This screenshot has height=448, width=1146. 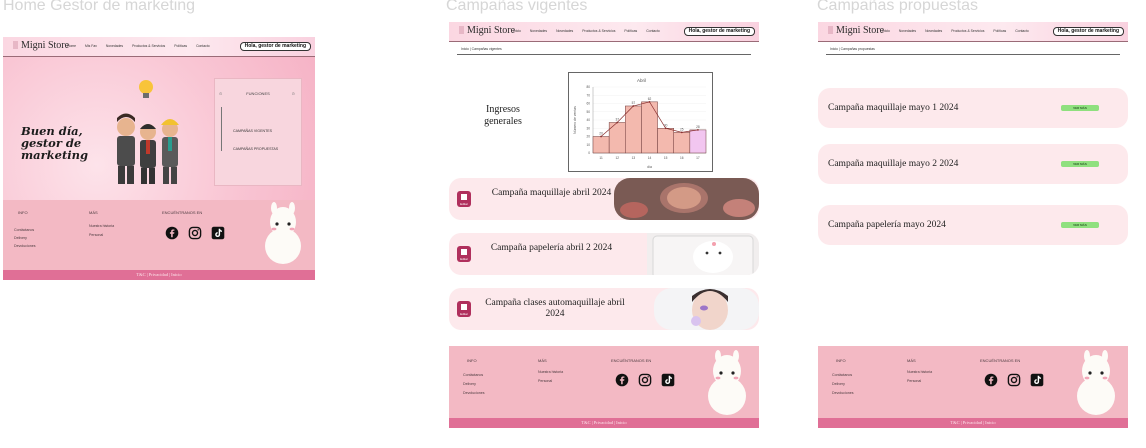 I want to click on proposal-title: Campaña maquillaje mayo 2 2024, so click(x=893, y=164).